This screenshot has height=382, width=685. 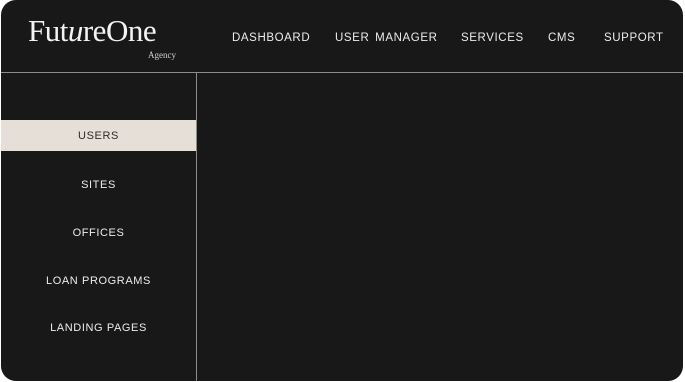 What do you see at coordinates (634, 38) in the screenshot?
I see `nav-item-support: SUPPORT` at bounding box center [634, 38].